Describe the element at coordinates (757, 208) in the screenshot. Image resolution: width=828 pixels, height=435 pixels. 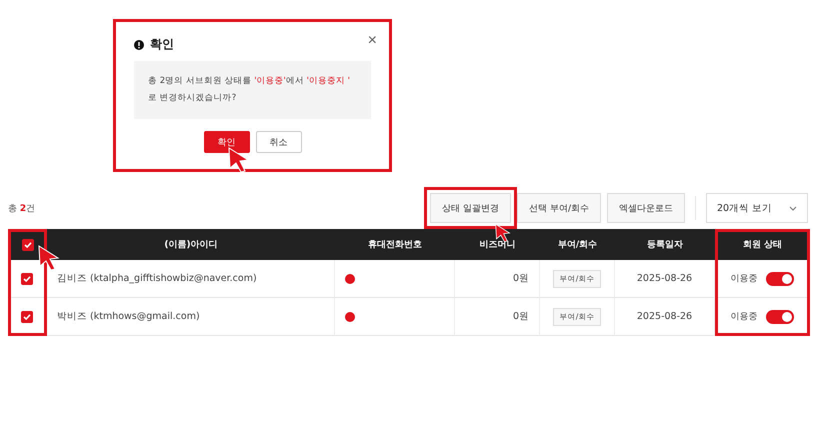
I see `page-size-select: 20개씩 보기` at that location.